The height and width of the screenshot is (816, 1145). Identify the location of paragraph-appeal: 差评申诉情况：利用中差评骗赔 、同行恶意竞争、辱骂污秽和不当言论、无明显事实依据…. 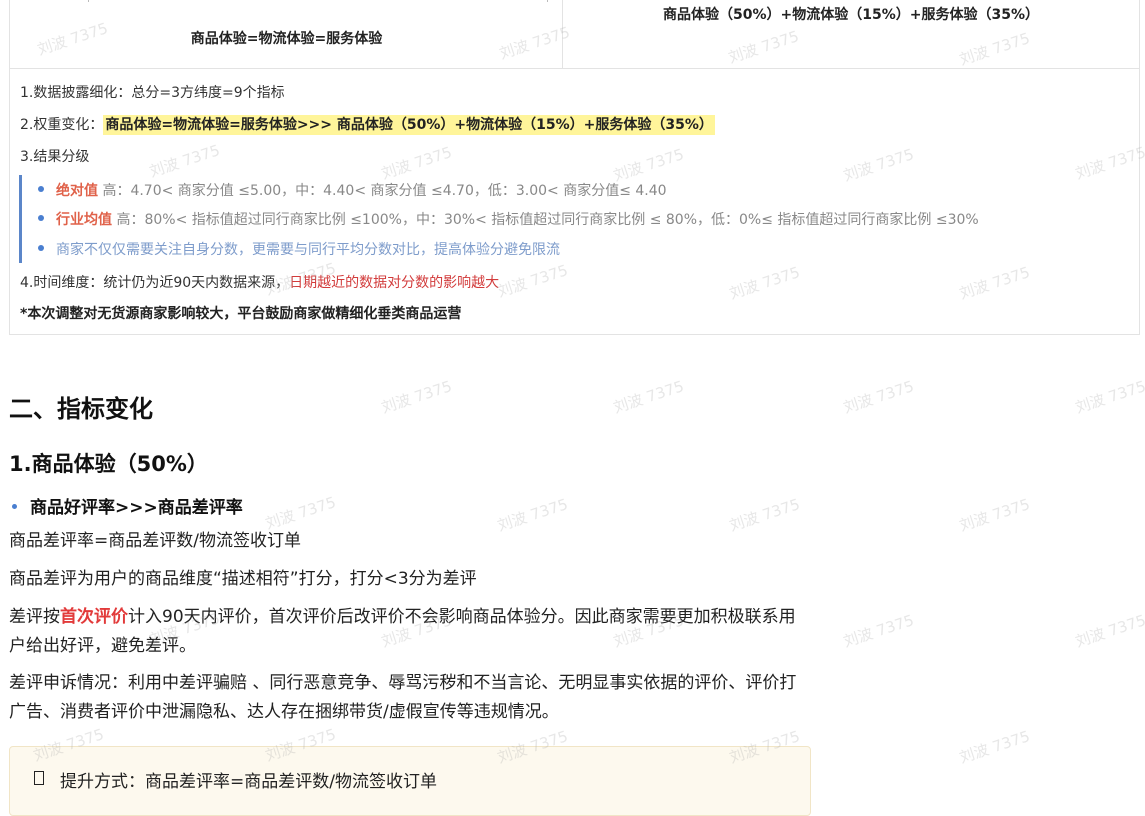
(403, 697).